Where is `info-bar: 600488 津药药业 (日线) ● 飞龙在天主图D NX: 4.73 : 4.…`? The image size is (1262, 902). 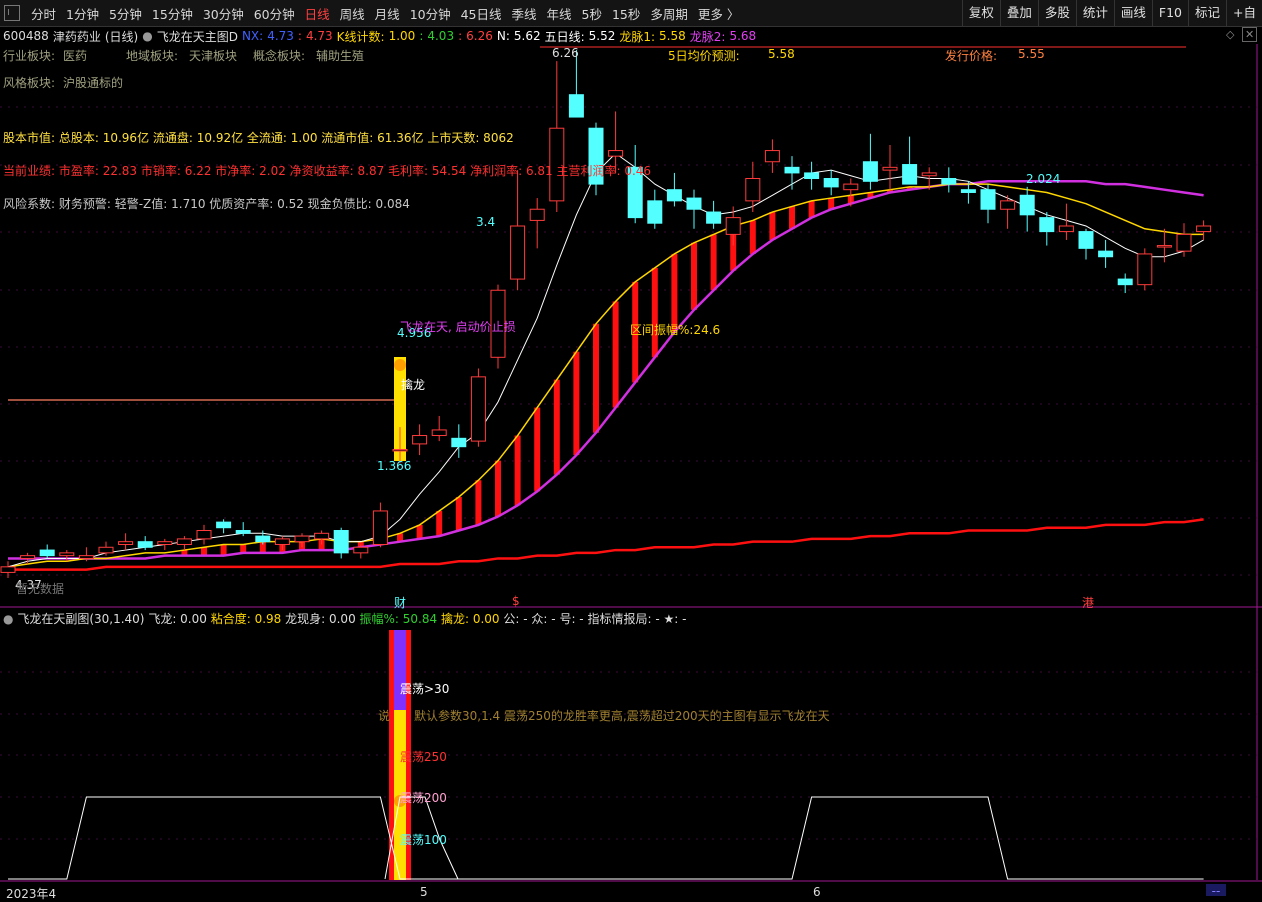
info-bar: 600488 津药药业 (日线) ● 飞龙在天主图D NX: 4.73 : 4.… is located at coordinates (631, 36).